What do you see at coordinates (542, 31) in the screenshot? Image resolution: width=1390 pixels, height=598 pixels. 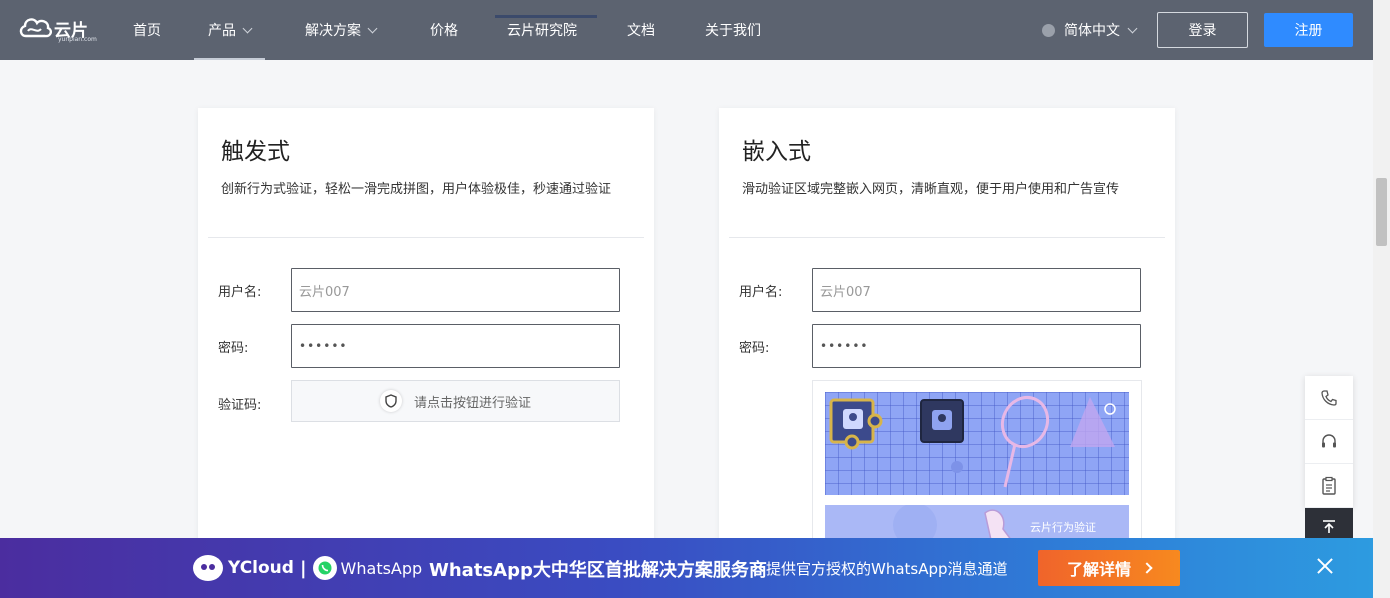 I see `nav-research-label: 云片研究院` at bounding box center [542, 31].